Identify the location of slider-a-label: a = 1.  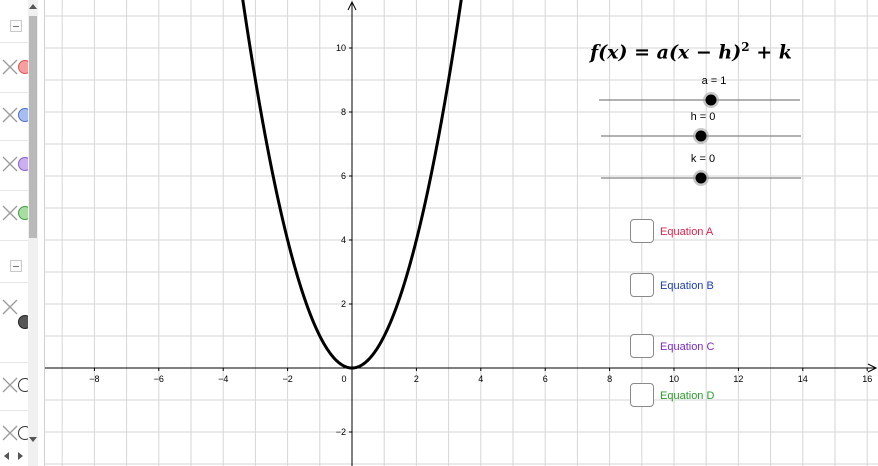
(714, 81).